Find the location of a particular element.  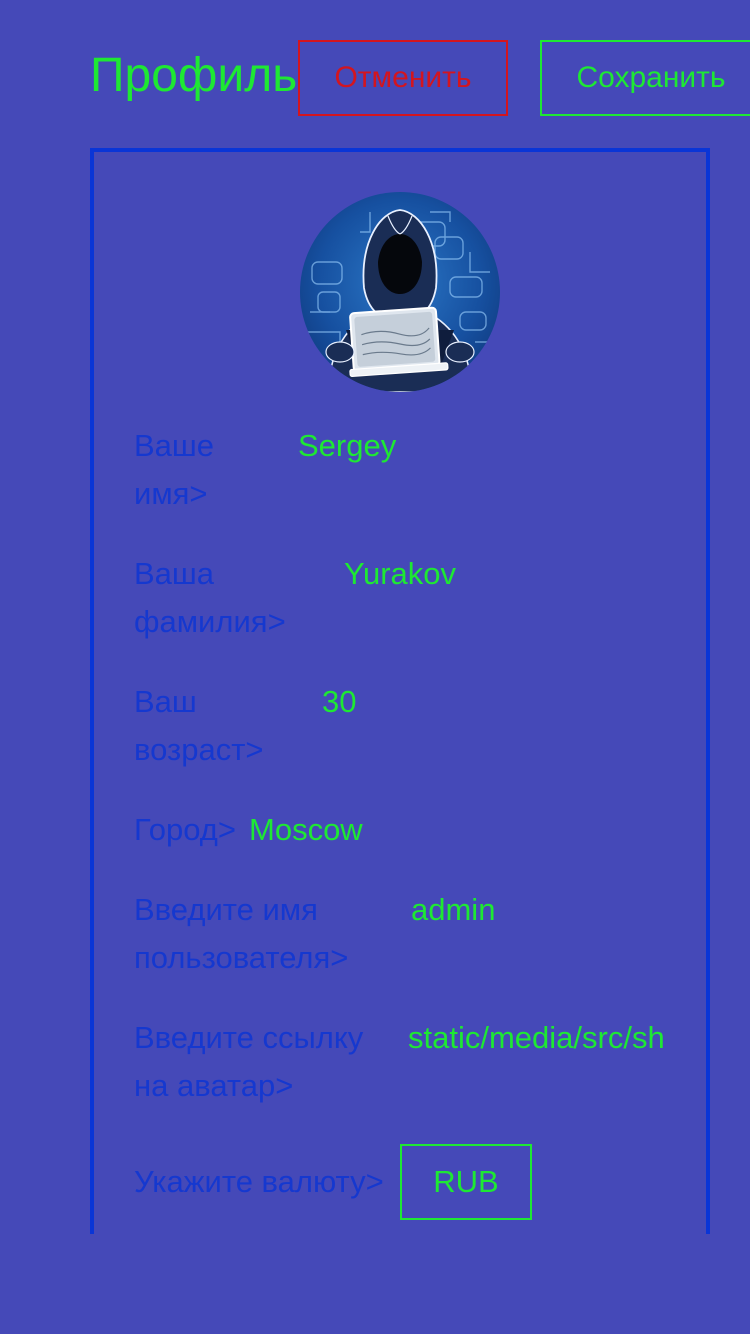

last-name-label-line1: Ваша is located at coordinates (174, 573).